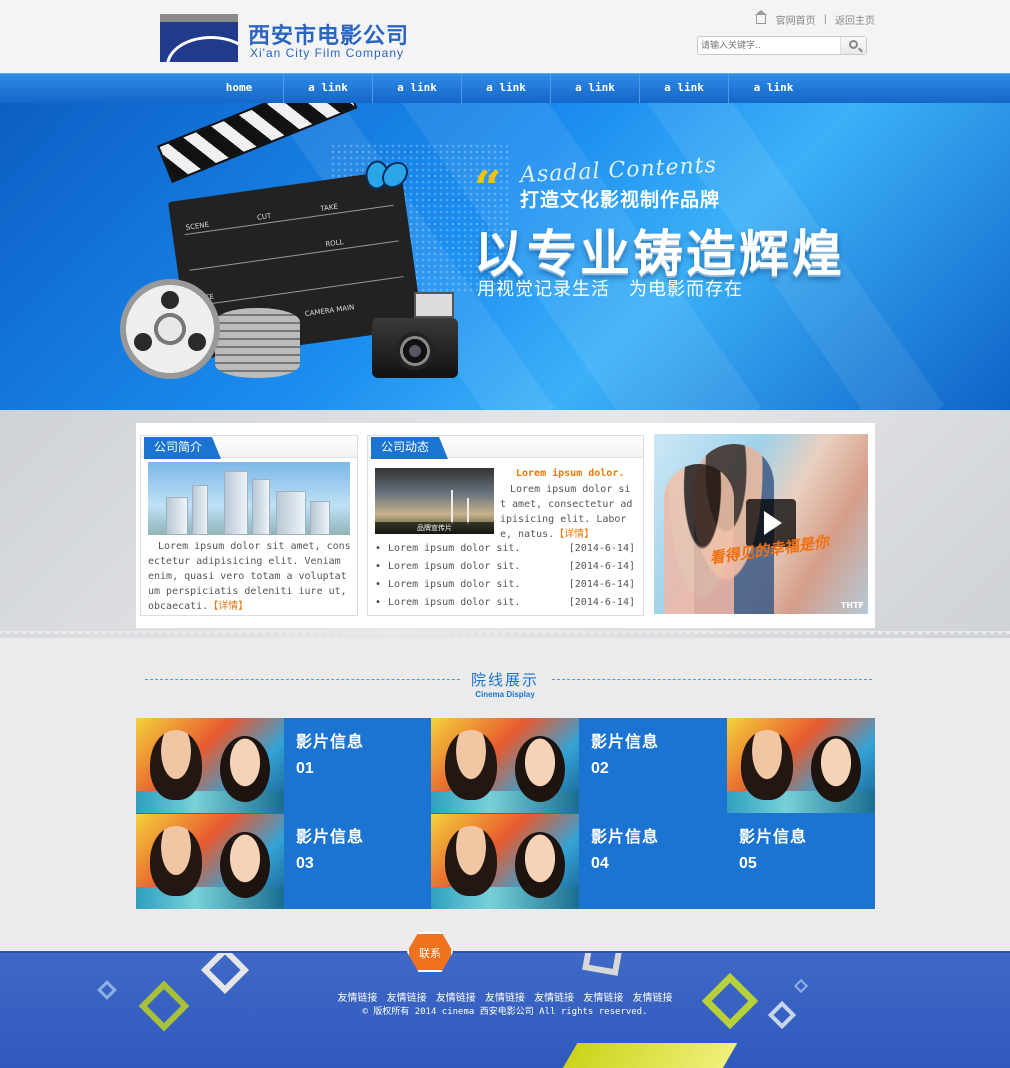 This screenshot has height=1068, width=1010. I want to click on banner-tagline: 打造文化影视制作品牌, so click(620, 200).